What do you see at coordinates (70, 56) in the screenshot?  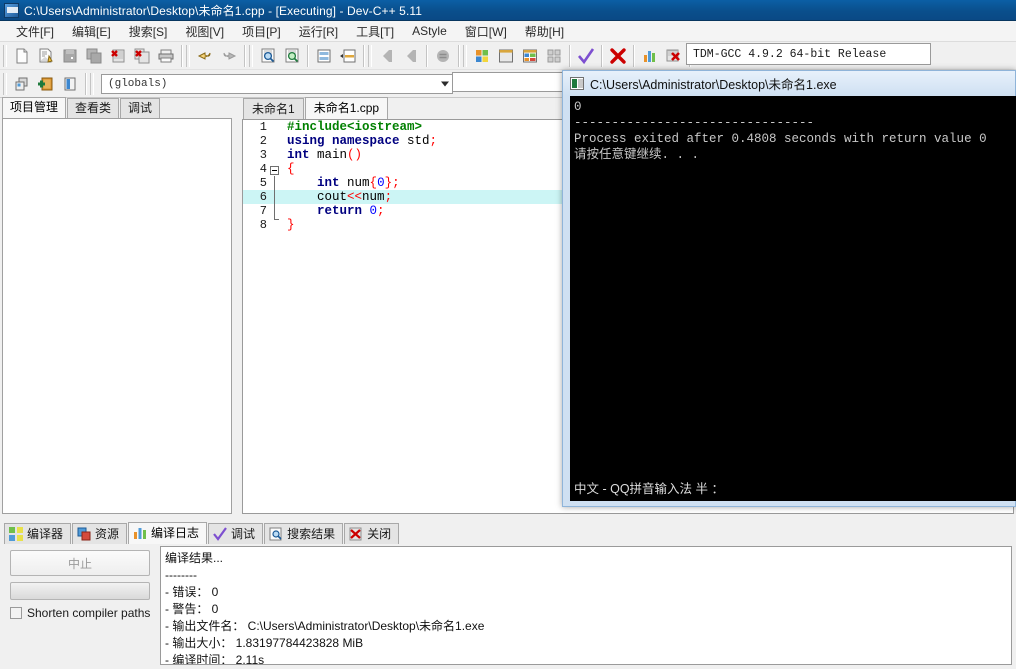 I see `save-icon` at bounding box center [70, 56].